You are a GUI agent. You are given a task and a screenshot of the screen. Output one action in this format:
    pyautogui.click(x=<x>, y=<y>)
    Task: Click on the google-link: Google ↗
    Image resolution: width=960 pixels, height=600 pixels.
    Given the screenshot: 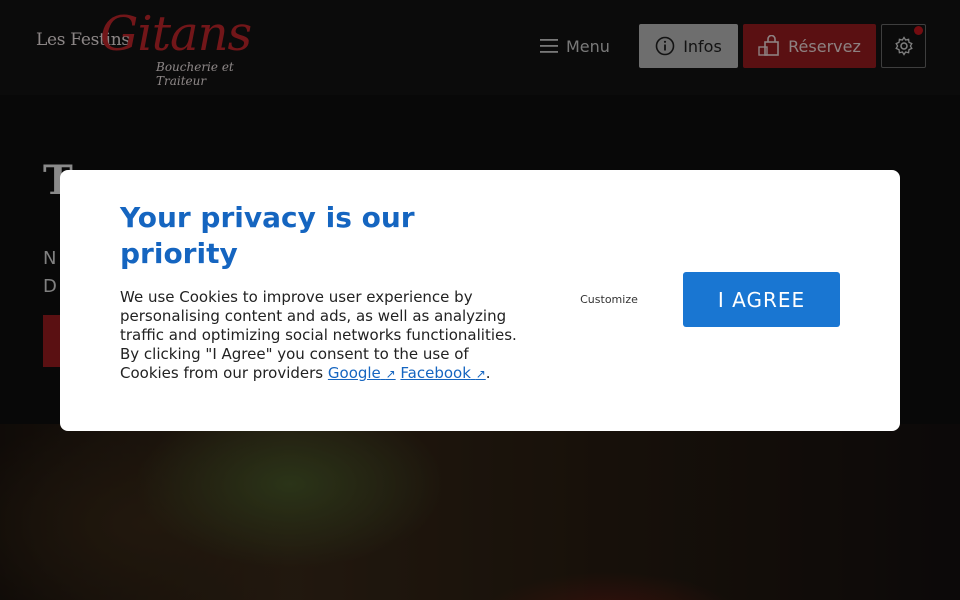 What is the action you would take?
    pyautogui.click(x=362, y=373)
    